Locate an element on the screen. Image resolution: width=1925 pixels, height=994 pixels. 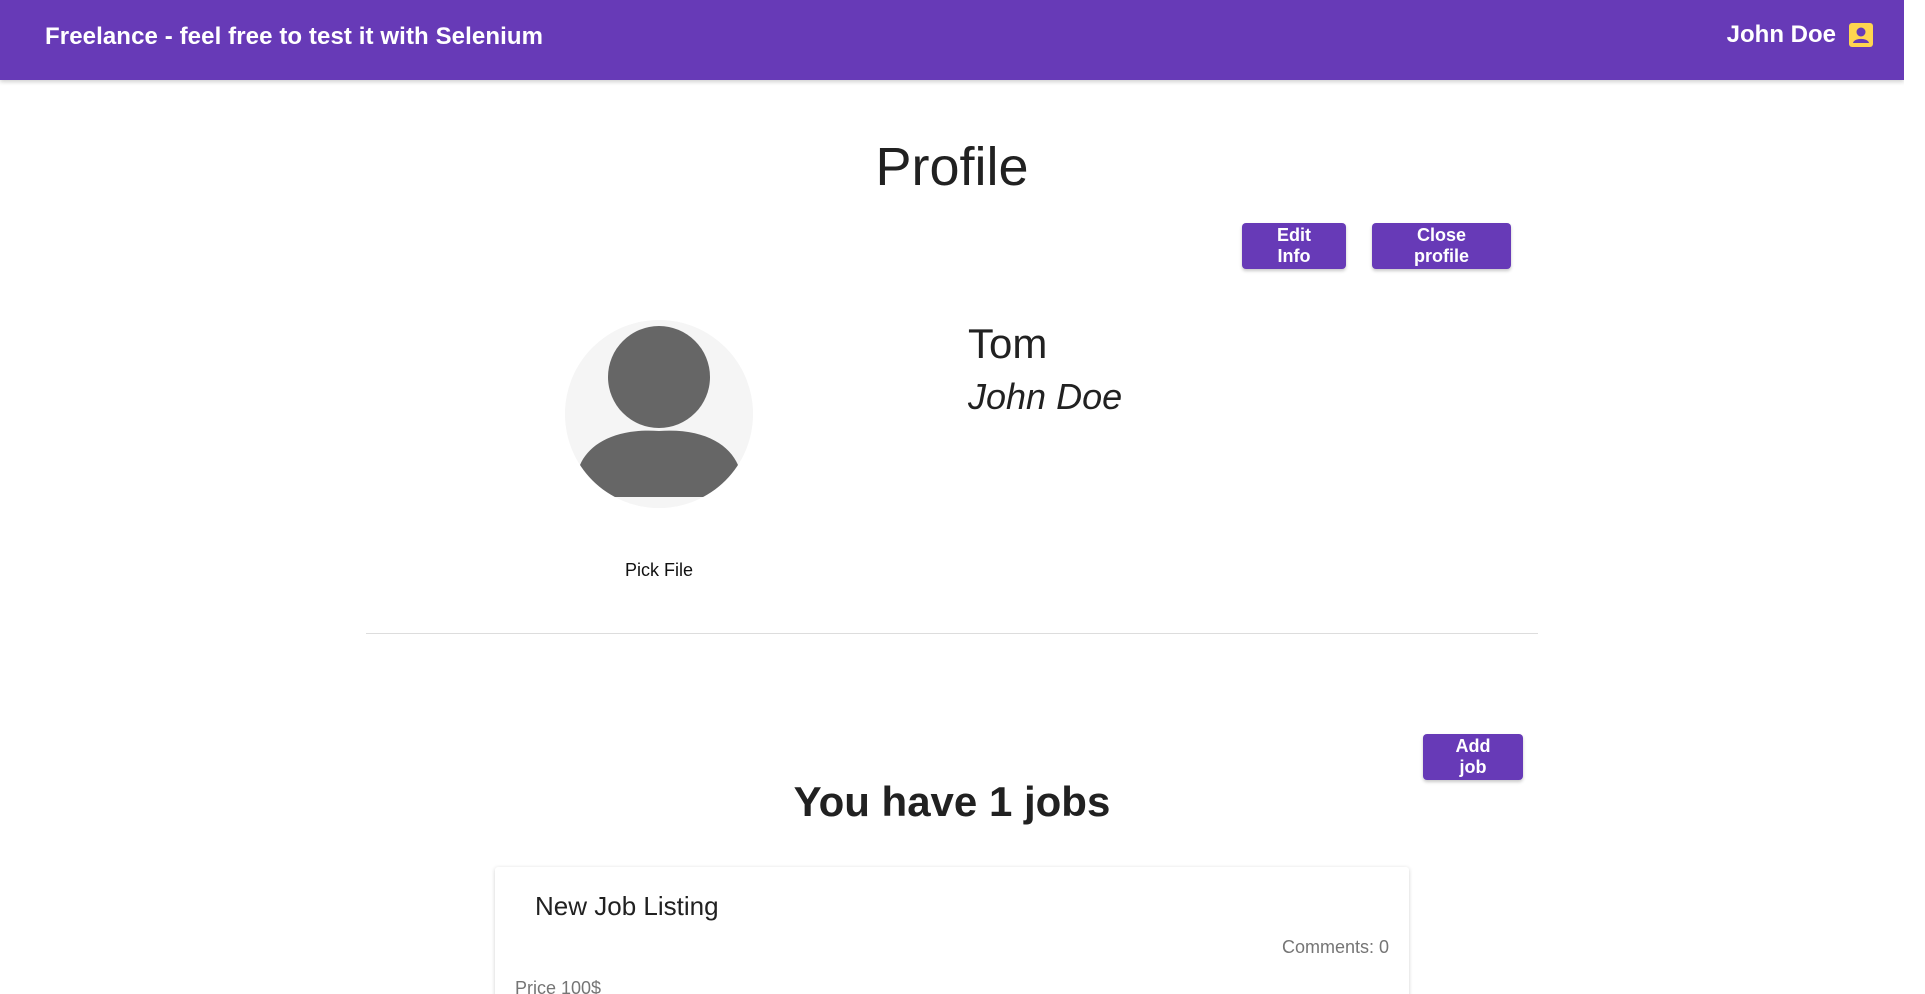
add-job-button: Add job is located at coordinates (1473, 757).